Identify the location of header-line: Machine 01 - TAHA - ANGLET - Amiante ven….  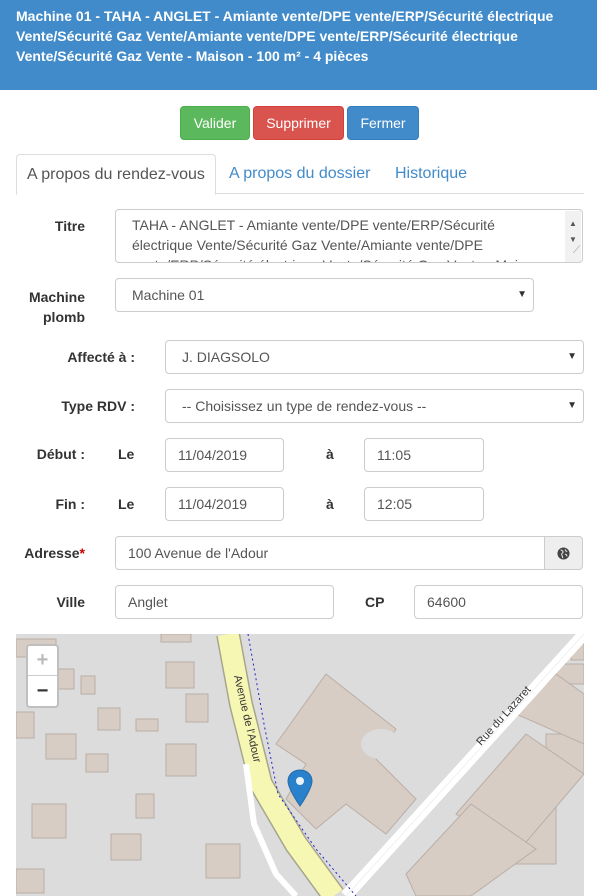
(285, 16).